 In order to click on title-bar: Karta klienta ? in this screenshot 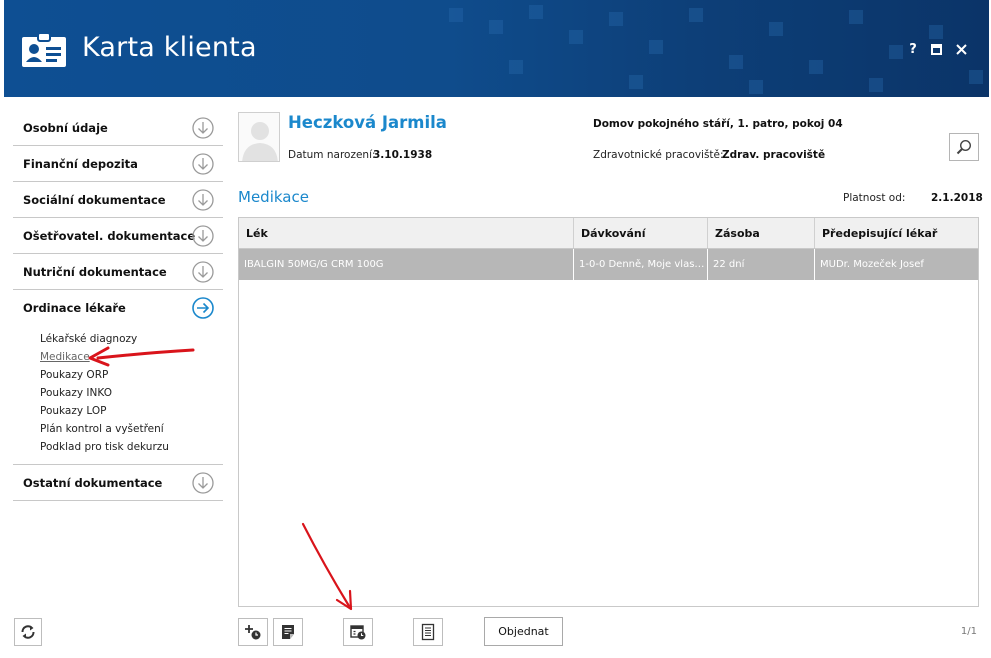, I will do `click(496, 48)`.